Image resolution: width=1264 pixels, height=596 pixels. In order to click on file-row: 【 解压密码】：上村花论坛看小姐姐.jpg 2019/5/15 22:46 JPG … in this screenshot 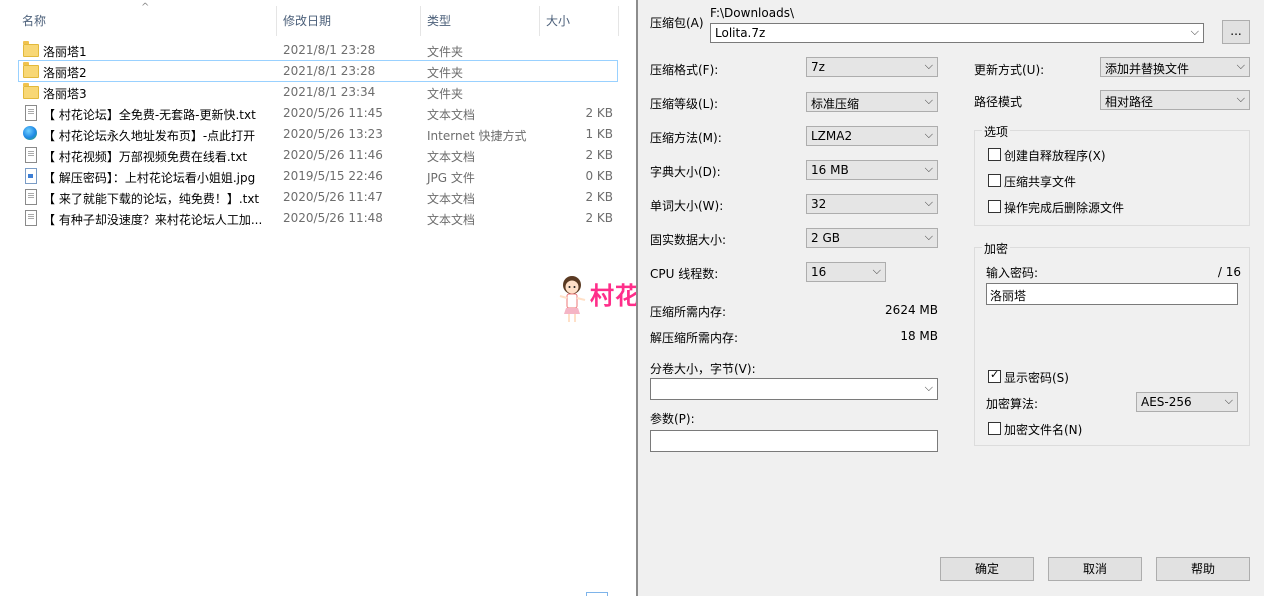, I will do `click(318, 176)`.